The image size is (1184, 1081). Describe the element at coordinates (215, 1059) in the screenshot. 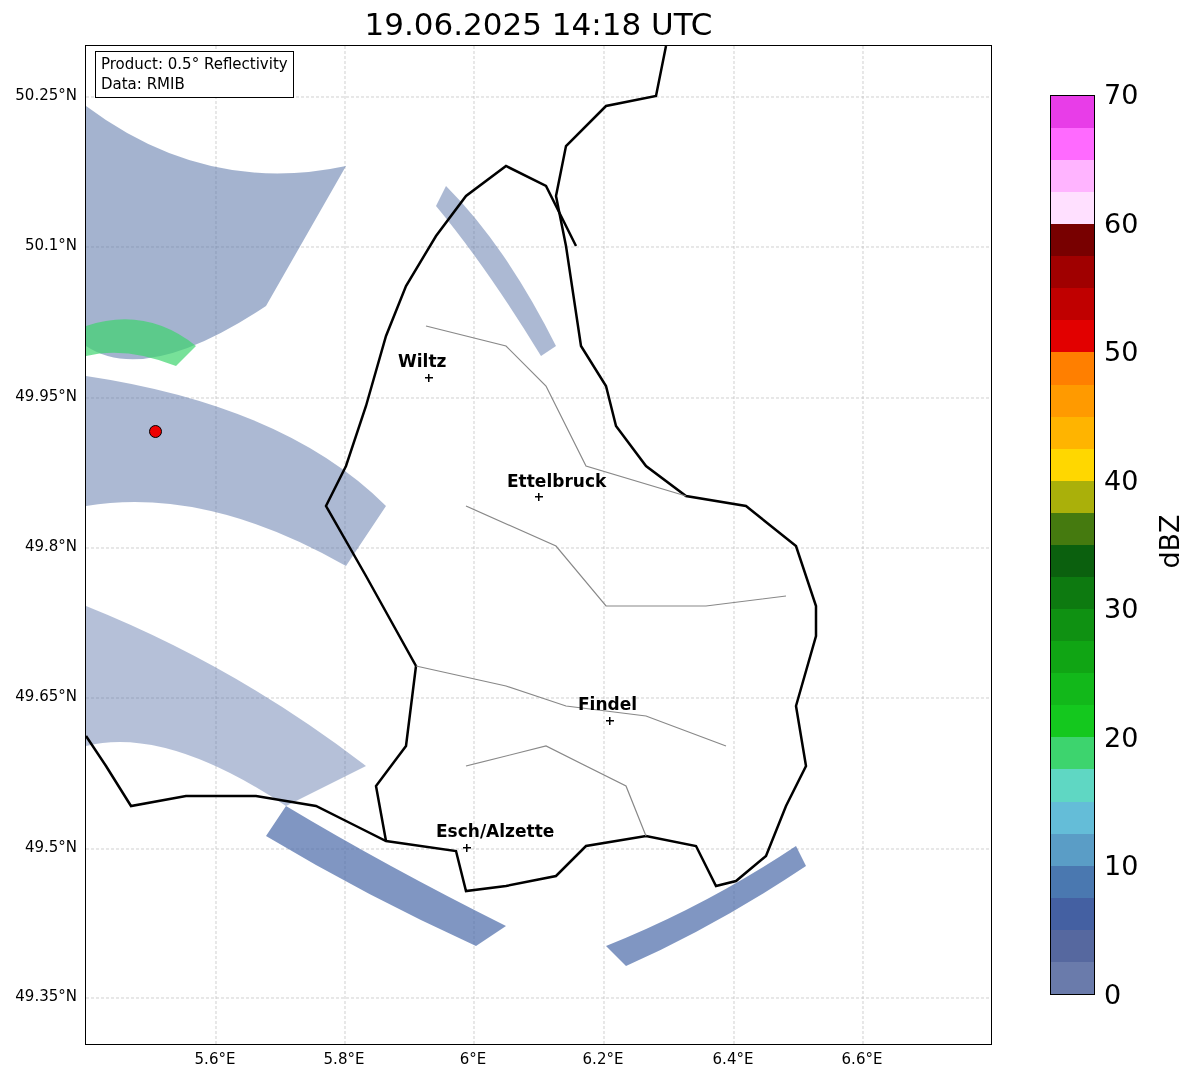

I see `axis-tick-label: 5.6°E` at that location.